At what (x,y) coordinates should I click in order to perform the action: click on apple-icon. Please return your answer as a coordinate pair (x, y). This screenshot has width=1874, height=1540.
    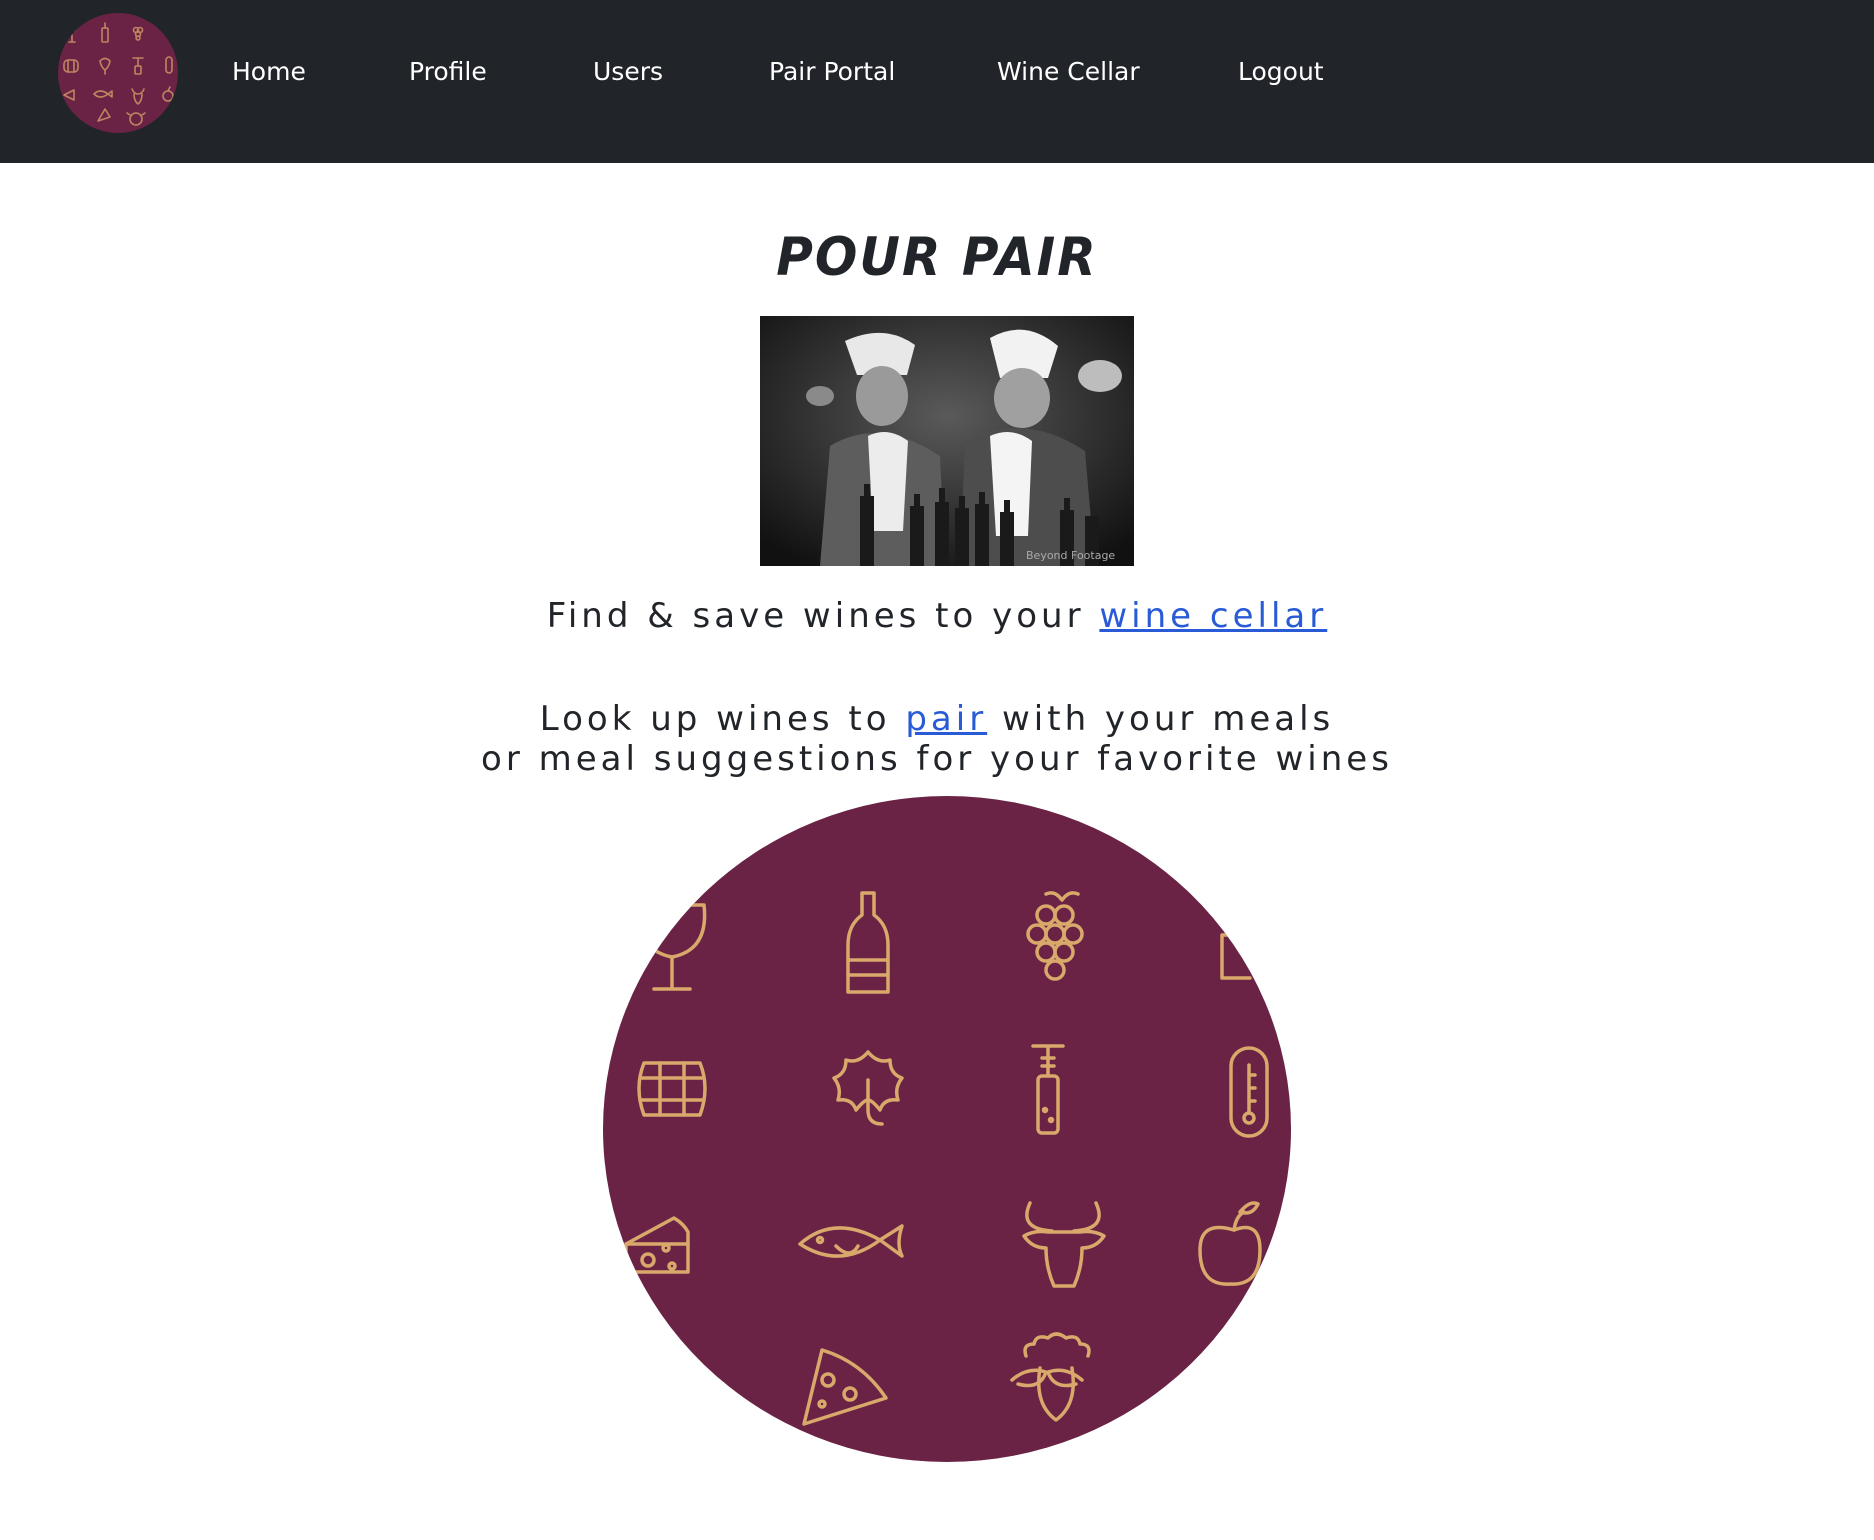
    Looking at the image, I should click on (1230, 1243).